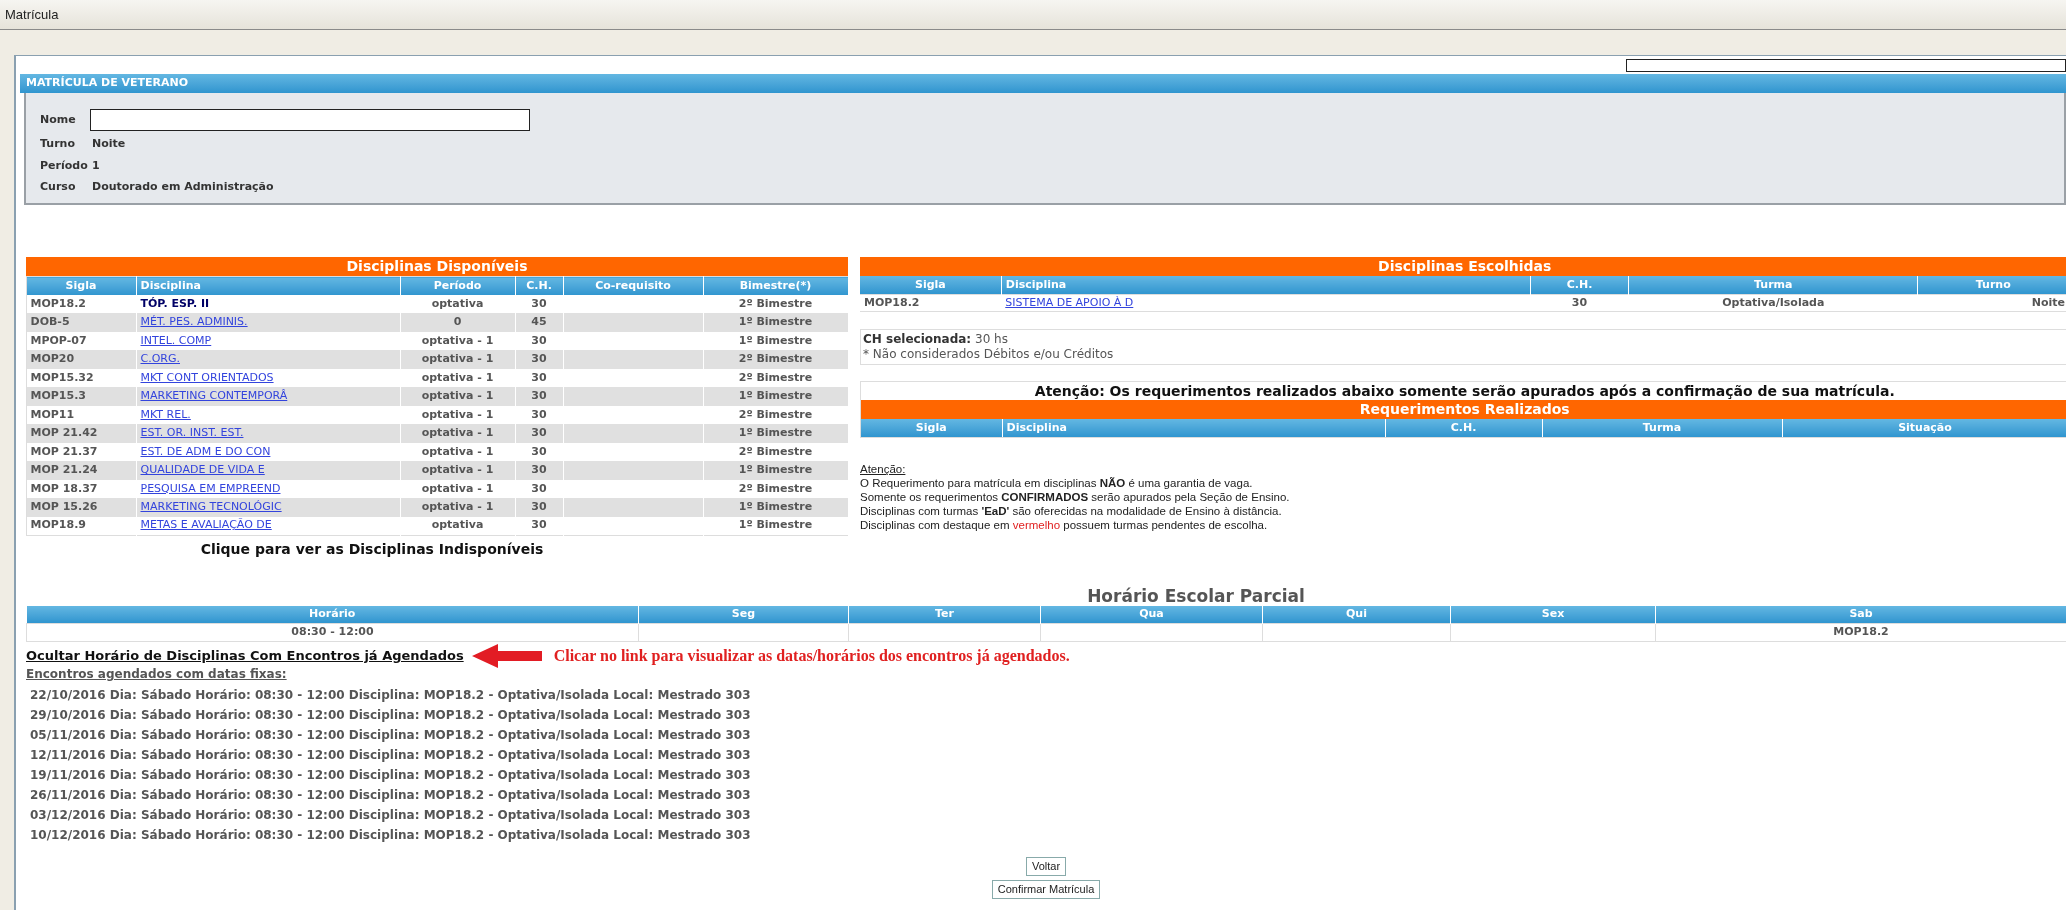 The width and height of the screenshot is (2066, 910). I want to click on course-link: MARKETING CONTEMPORÂ, so click(214, 395).